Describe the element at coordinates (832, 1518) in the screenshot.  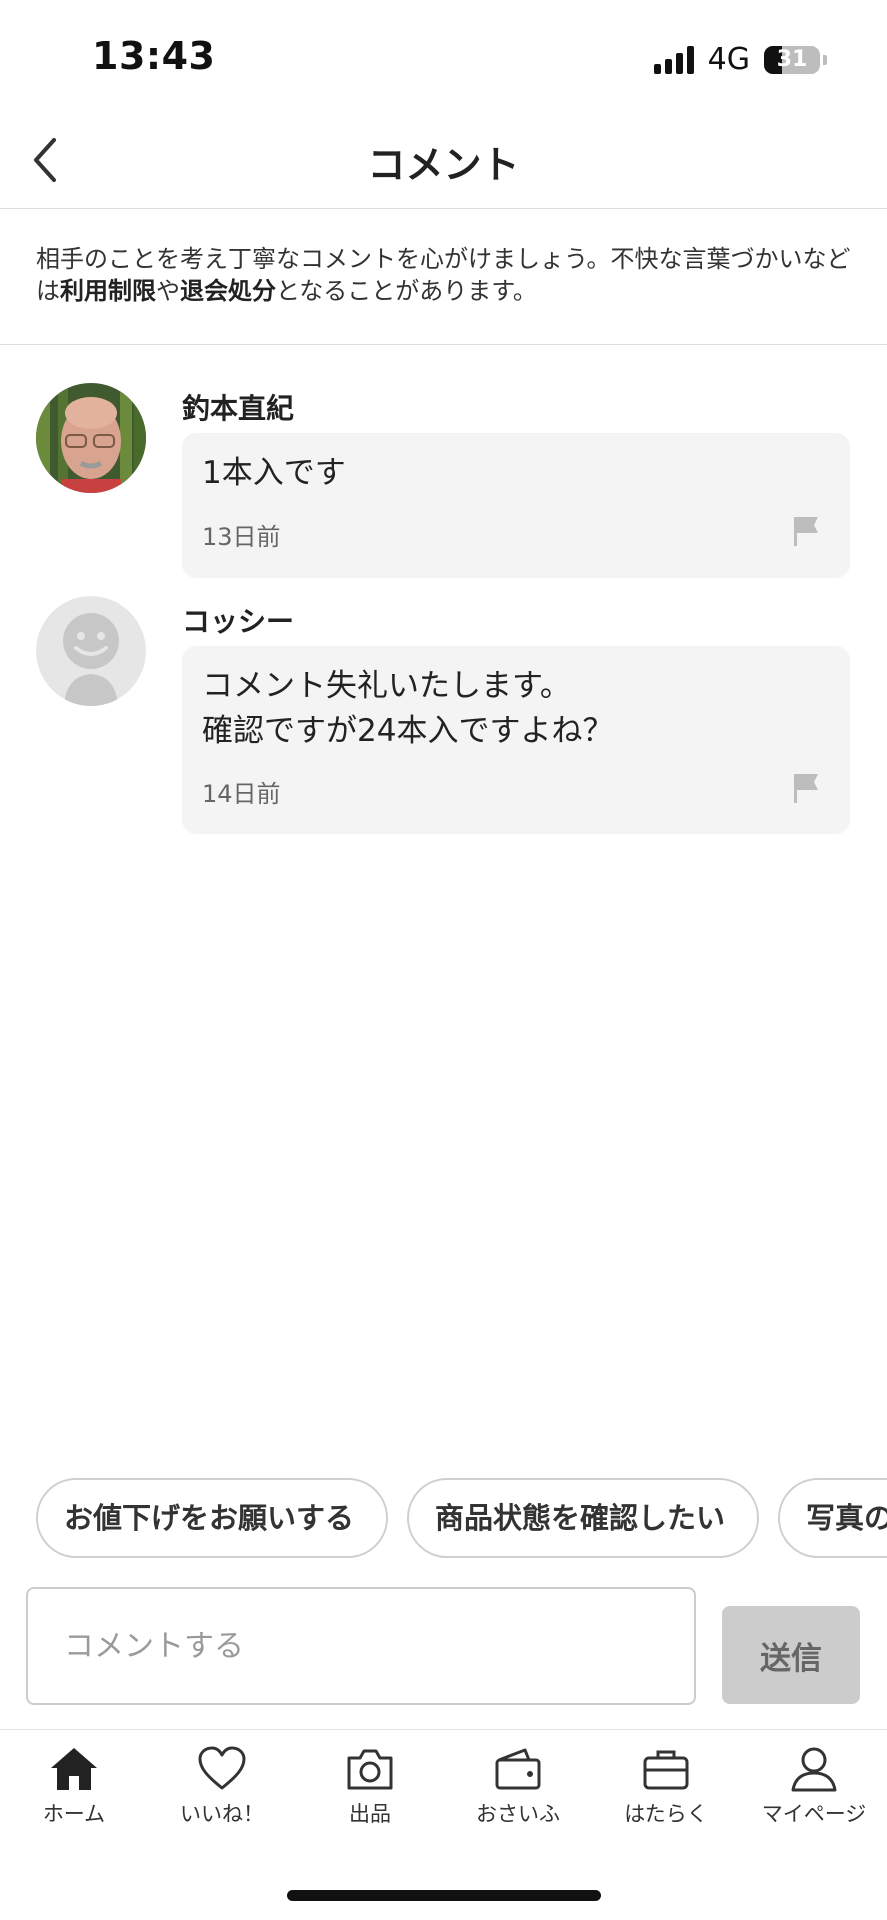
I see `quick-reply-chip: 写真の` at that location.